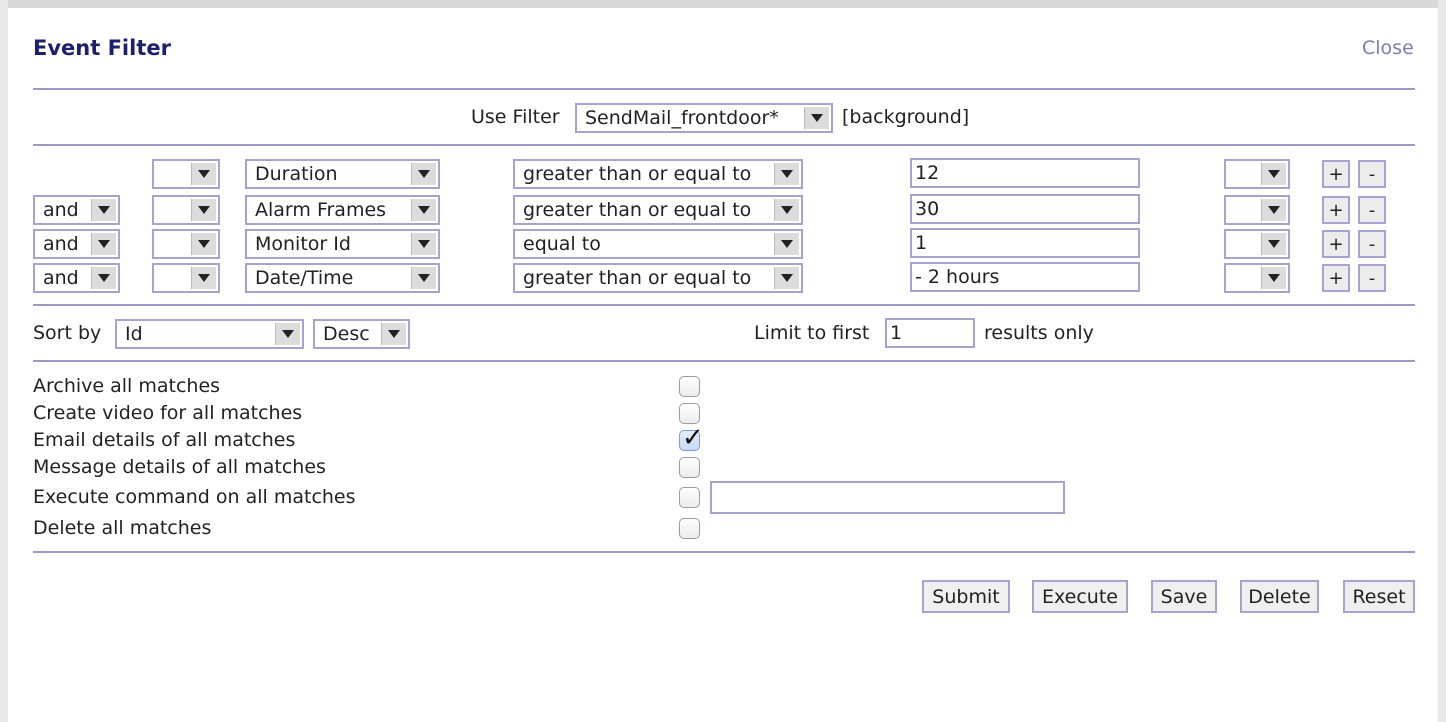 This screenshot has width=1446, height=722. Describe the element at coordinates (1388, 48) in the screenshot. I see `close-link: Close` at that location.